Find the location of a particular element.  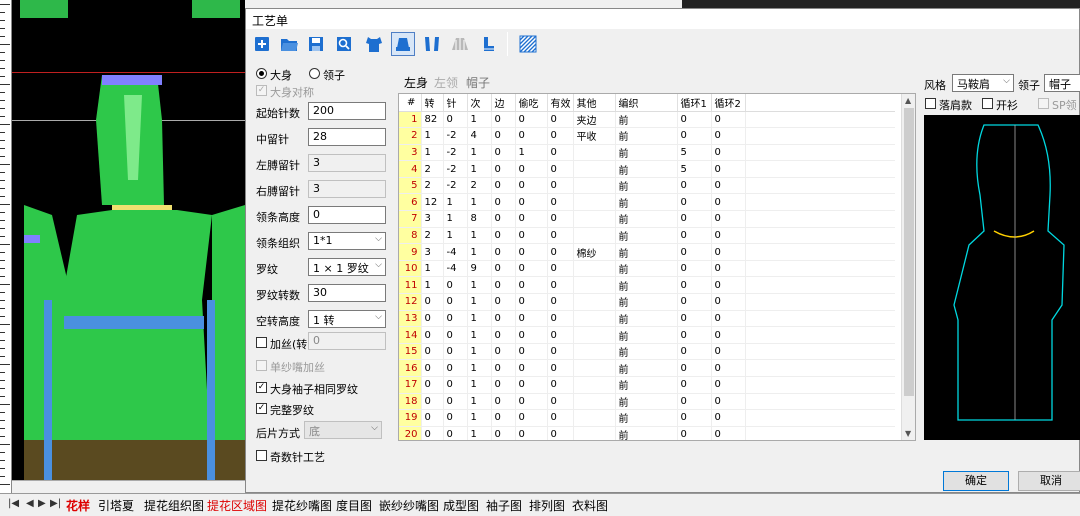

last-sheet-icon: ▶| is located at coordinates (55, 503).